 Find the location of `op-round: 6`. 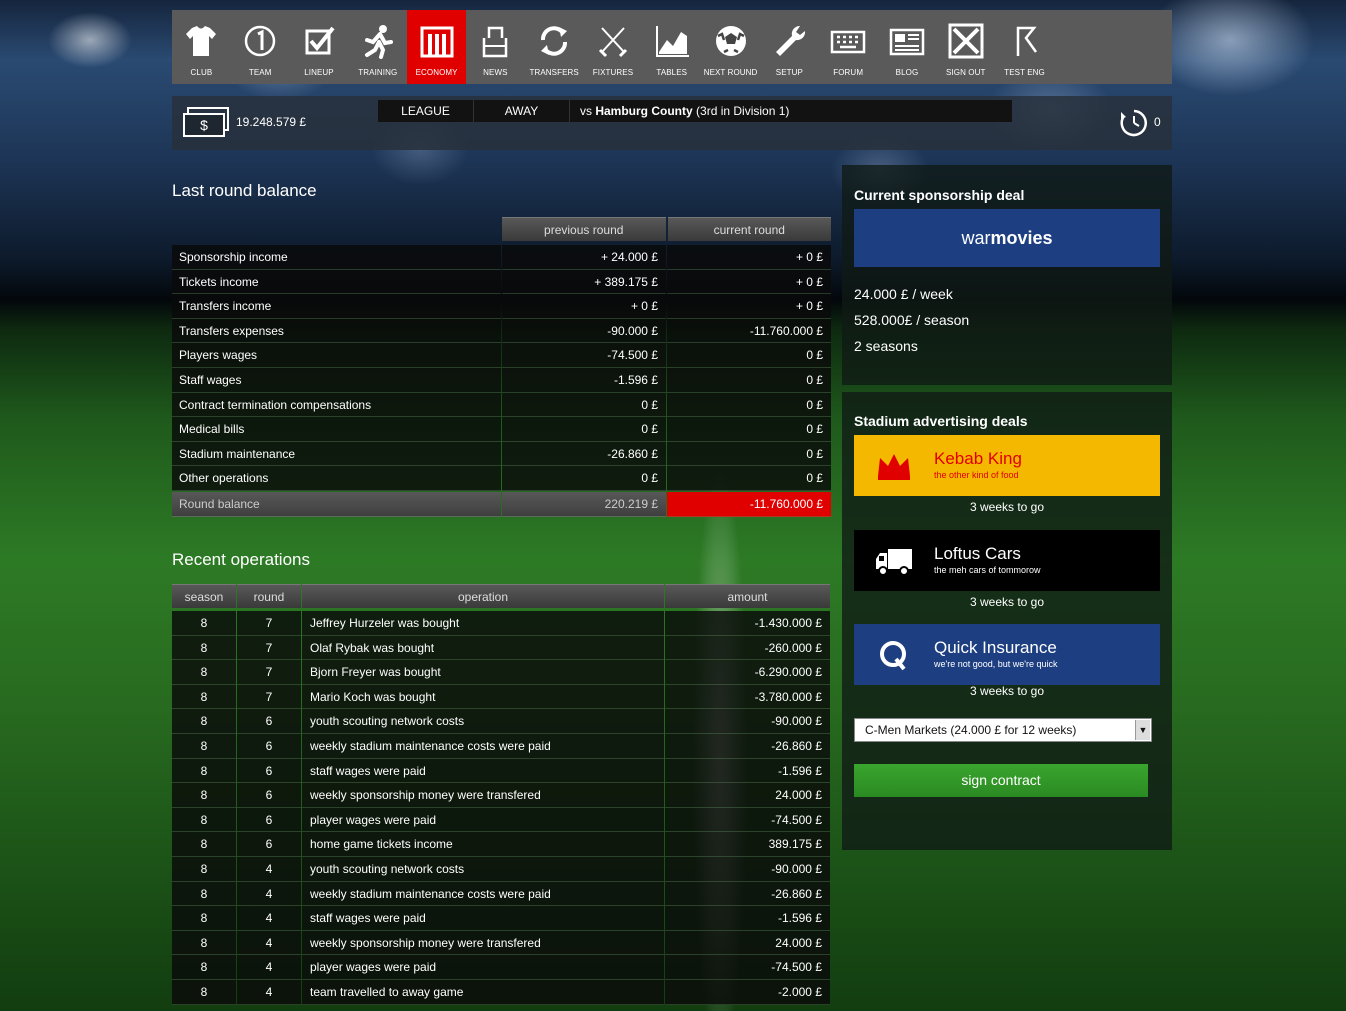

op-round: 6 is located at coordinates (269, 746).